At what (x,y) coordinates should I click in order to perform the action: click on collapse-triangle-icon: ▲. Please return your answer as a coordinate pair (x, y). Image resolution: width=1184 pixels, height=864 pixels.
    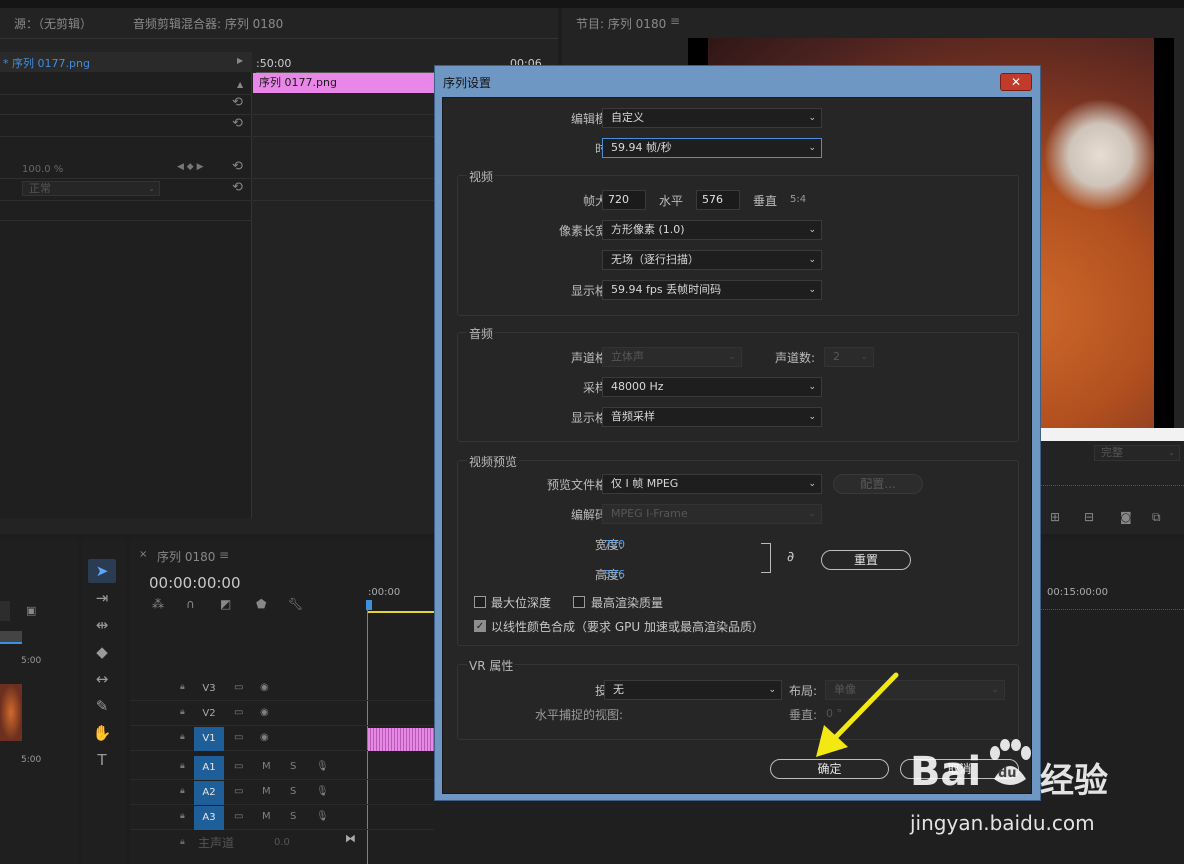
    Looking at the image, I should click on (240, 84).